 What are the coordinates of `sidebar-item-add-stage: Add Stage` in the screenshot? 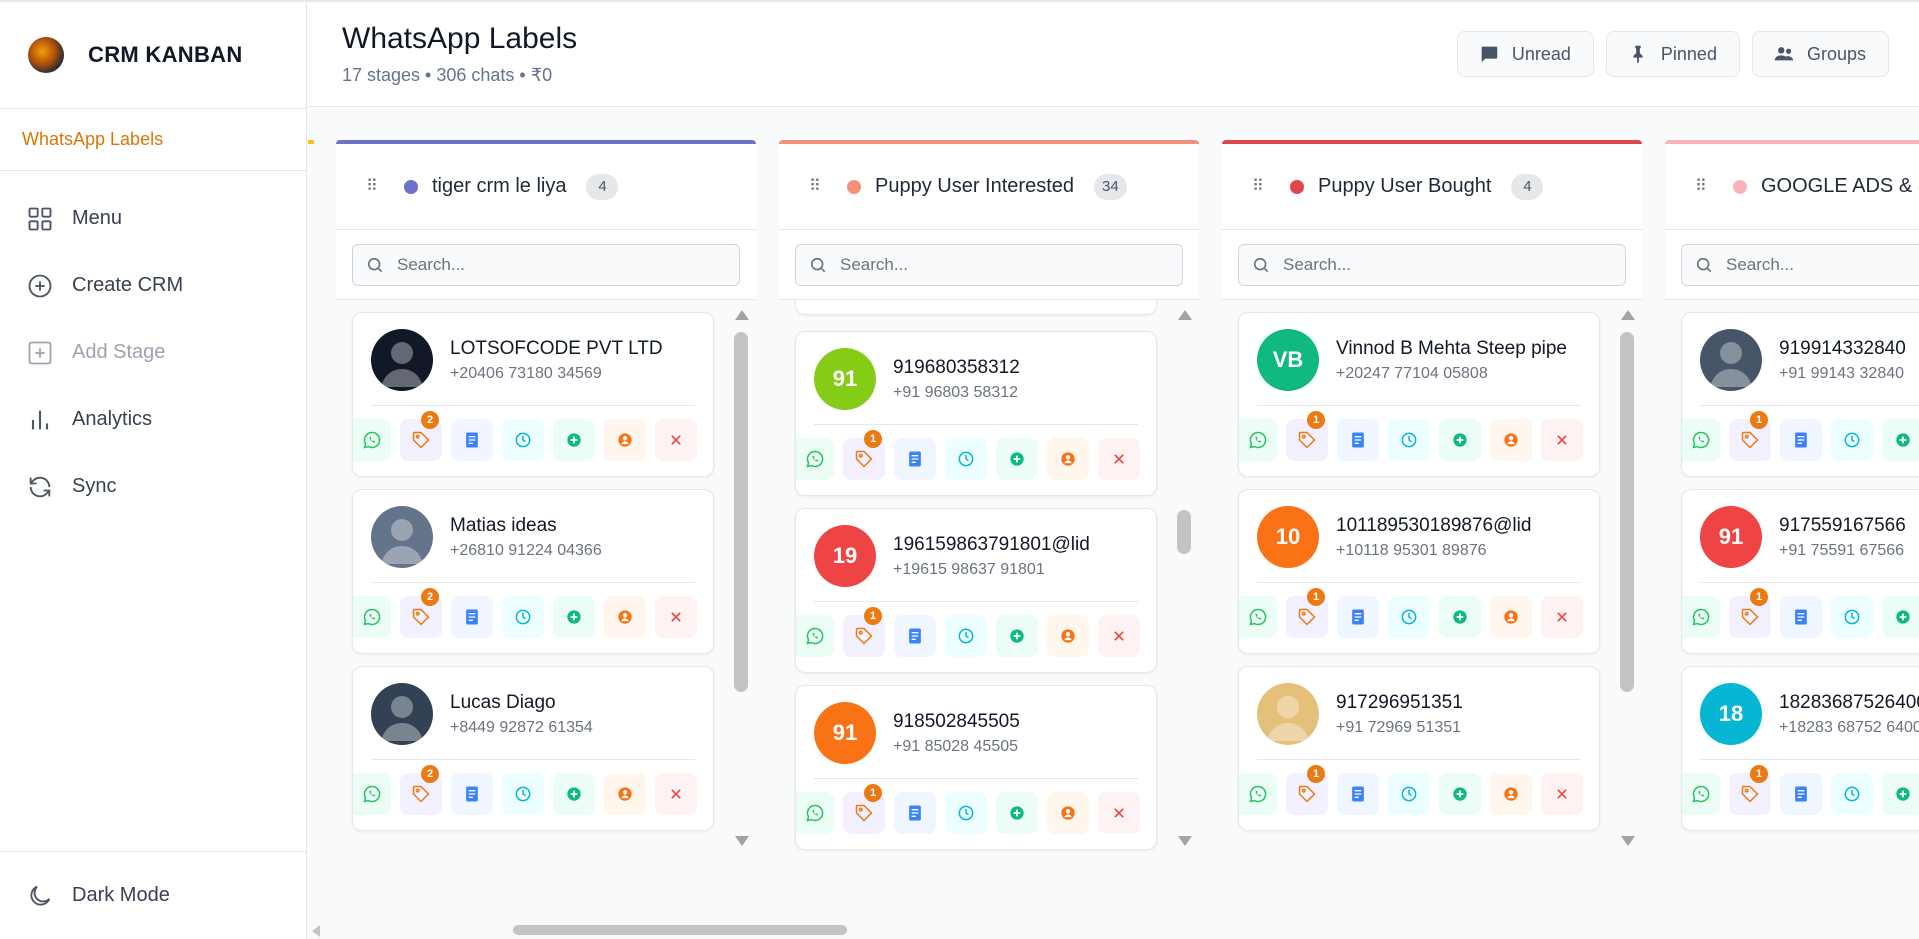 It's located at (153, 352).